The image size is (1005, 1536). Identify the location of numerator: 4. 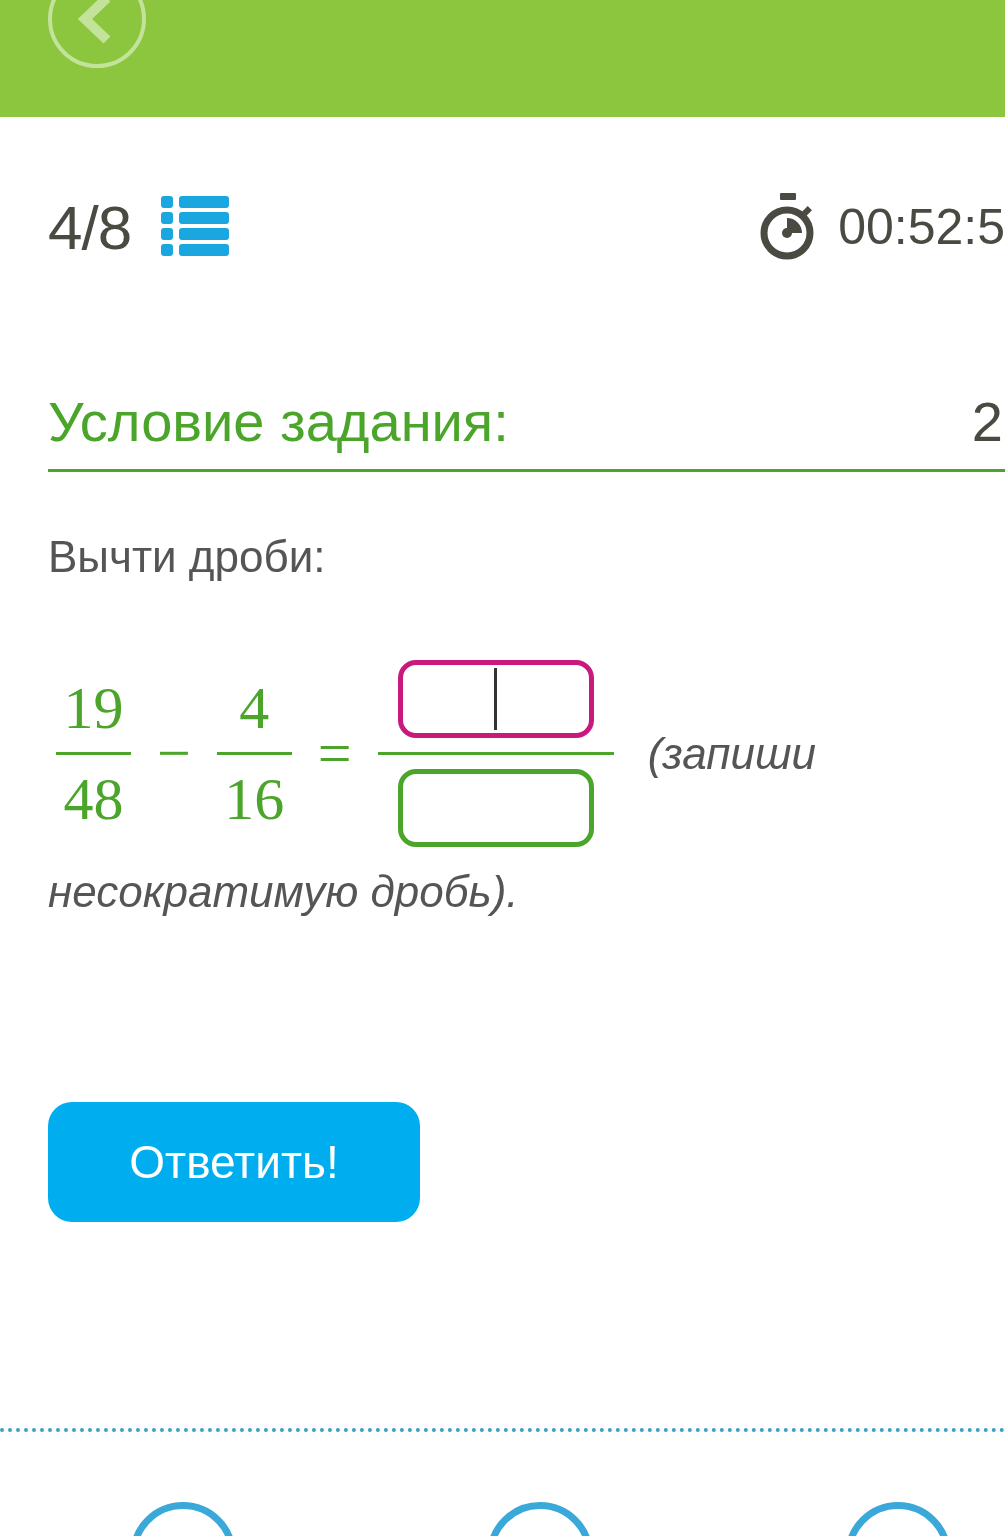
(254, 708).